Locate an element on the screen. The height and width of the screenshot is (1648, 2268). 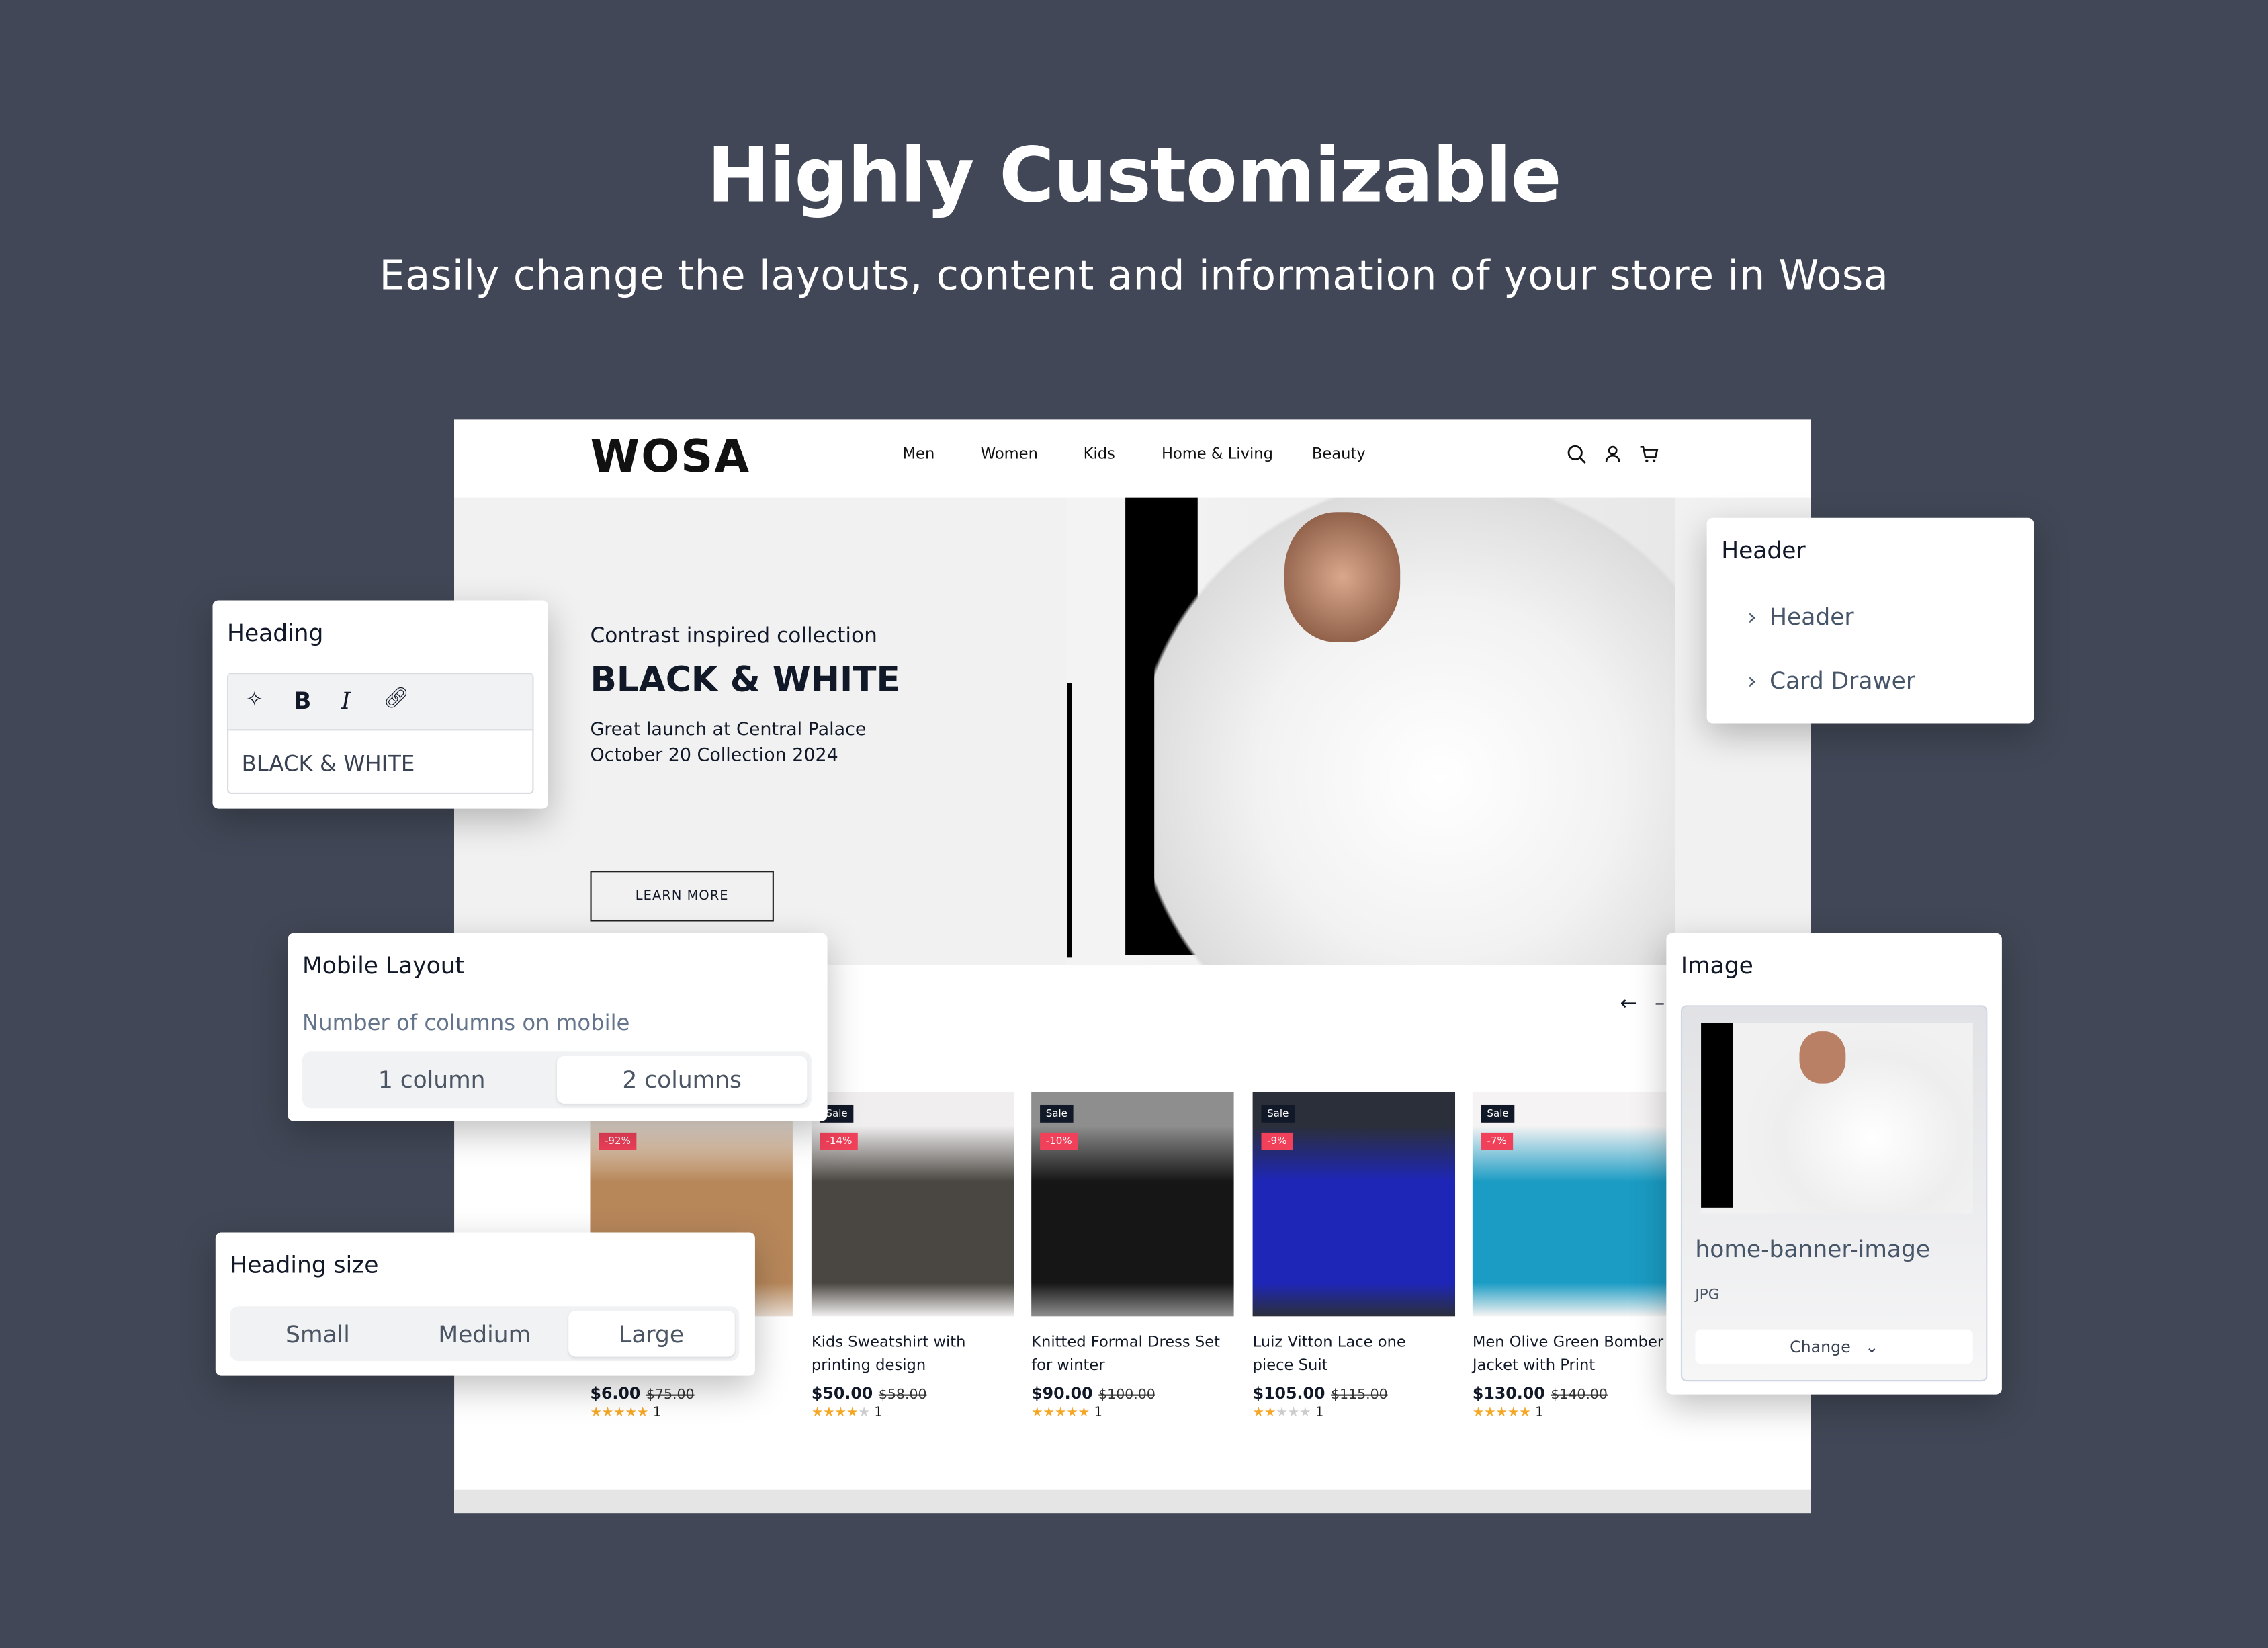
search-icon is located at coordinates (1577, 454).